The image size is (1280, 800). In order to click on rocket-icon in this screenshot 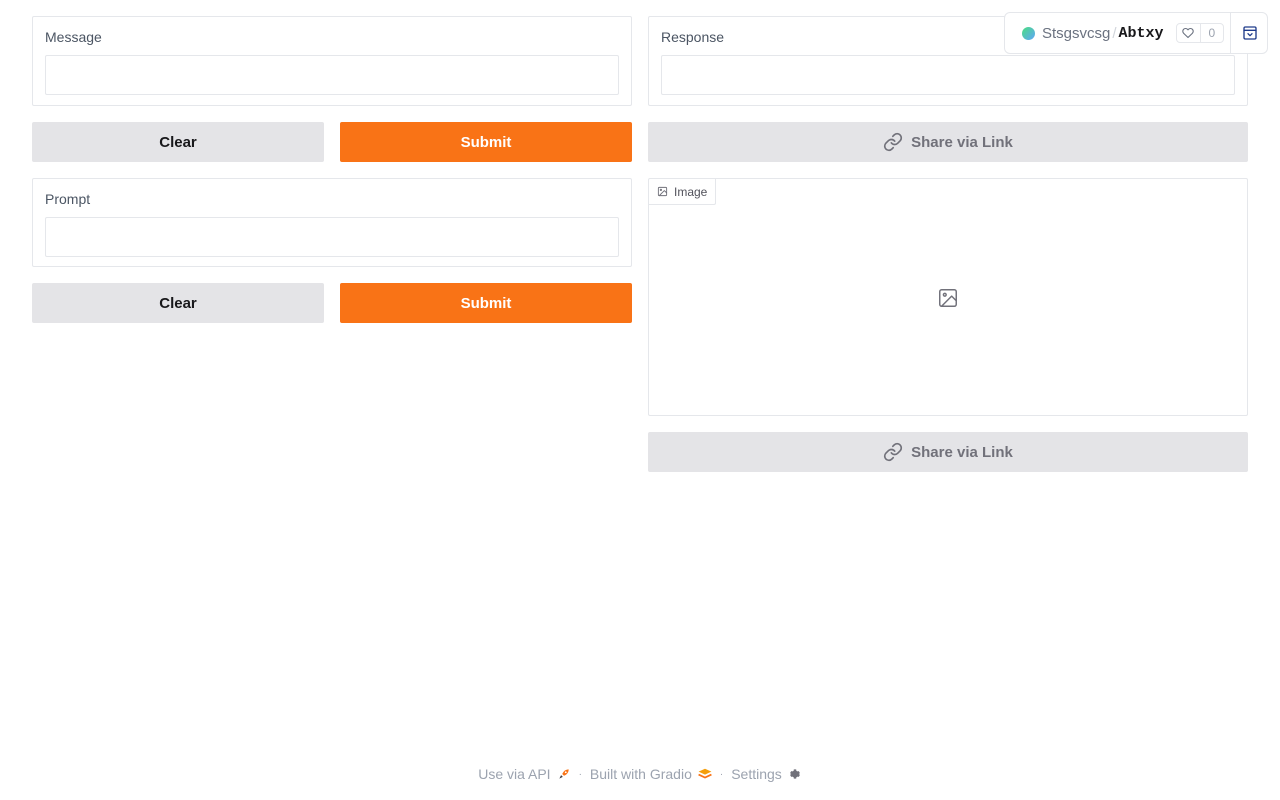, I will do `click(563, 774)`.